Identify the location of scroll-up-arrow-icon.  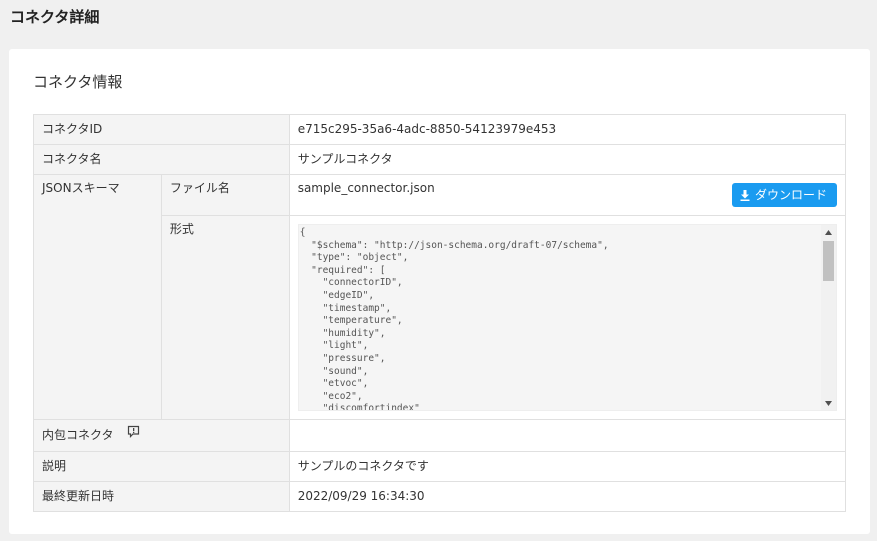
(828, 232).